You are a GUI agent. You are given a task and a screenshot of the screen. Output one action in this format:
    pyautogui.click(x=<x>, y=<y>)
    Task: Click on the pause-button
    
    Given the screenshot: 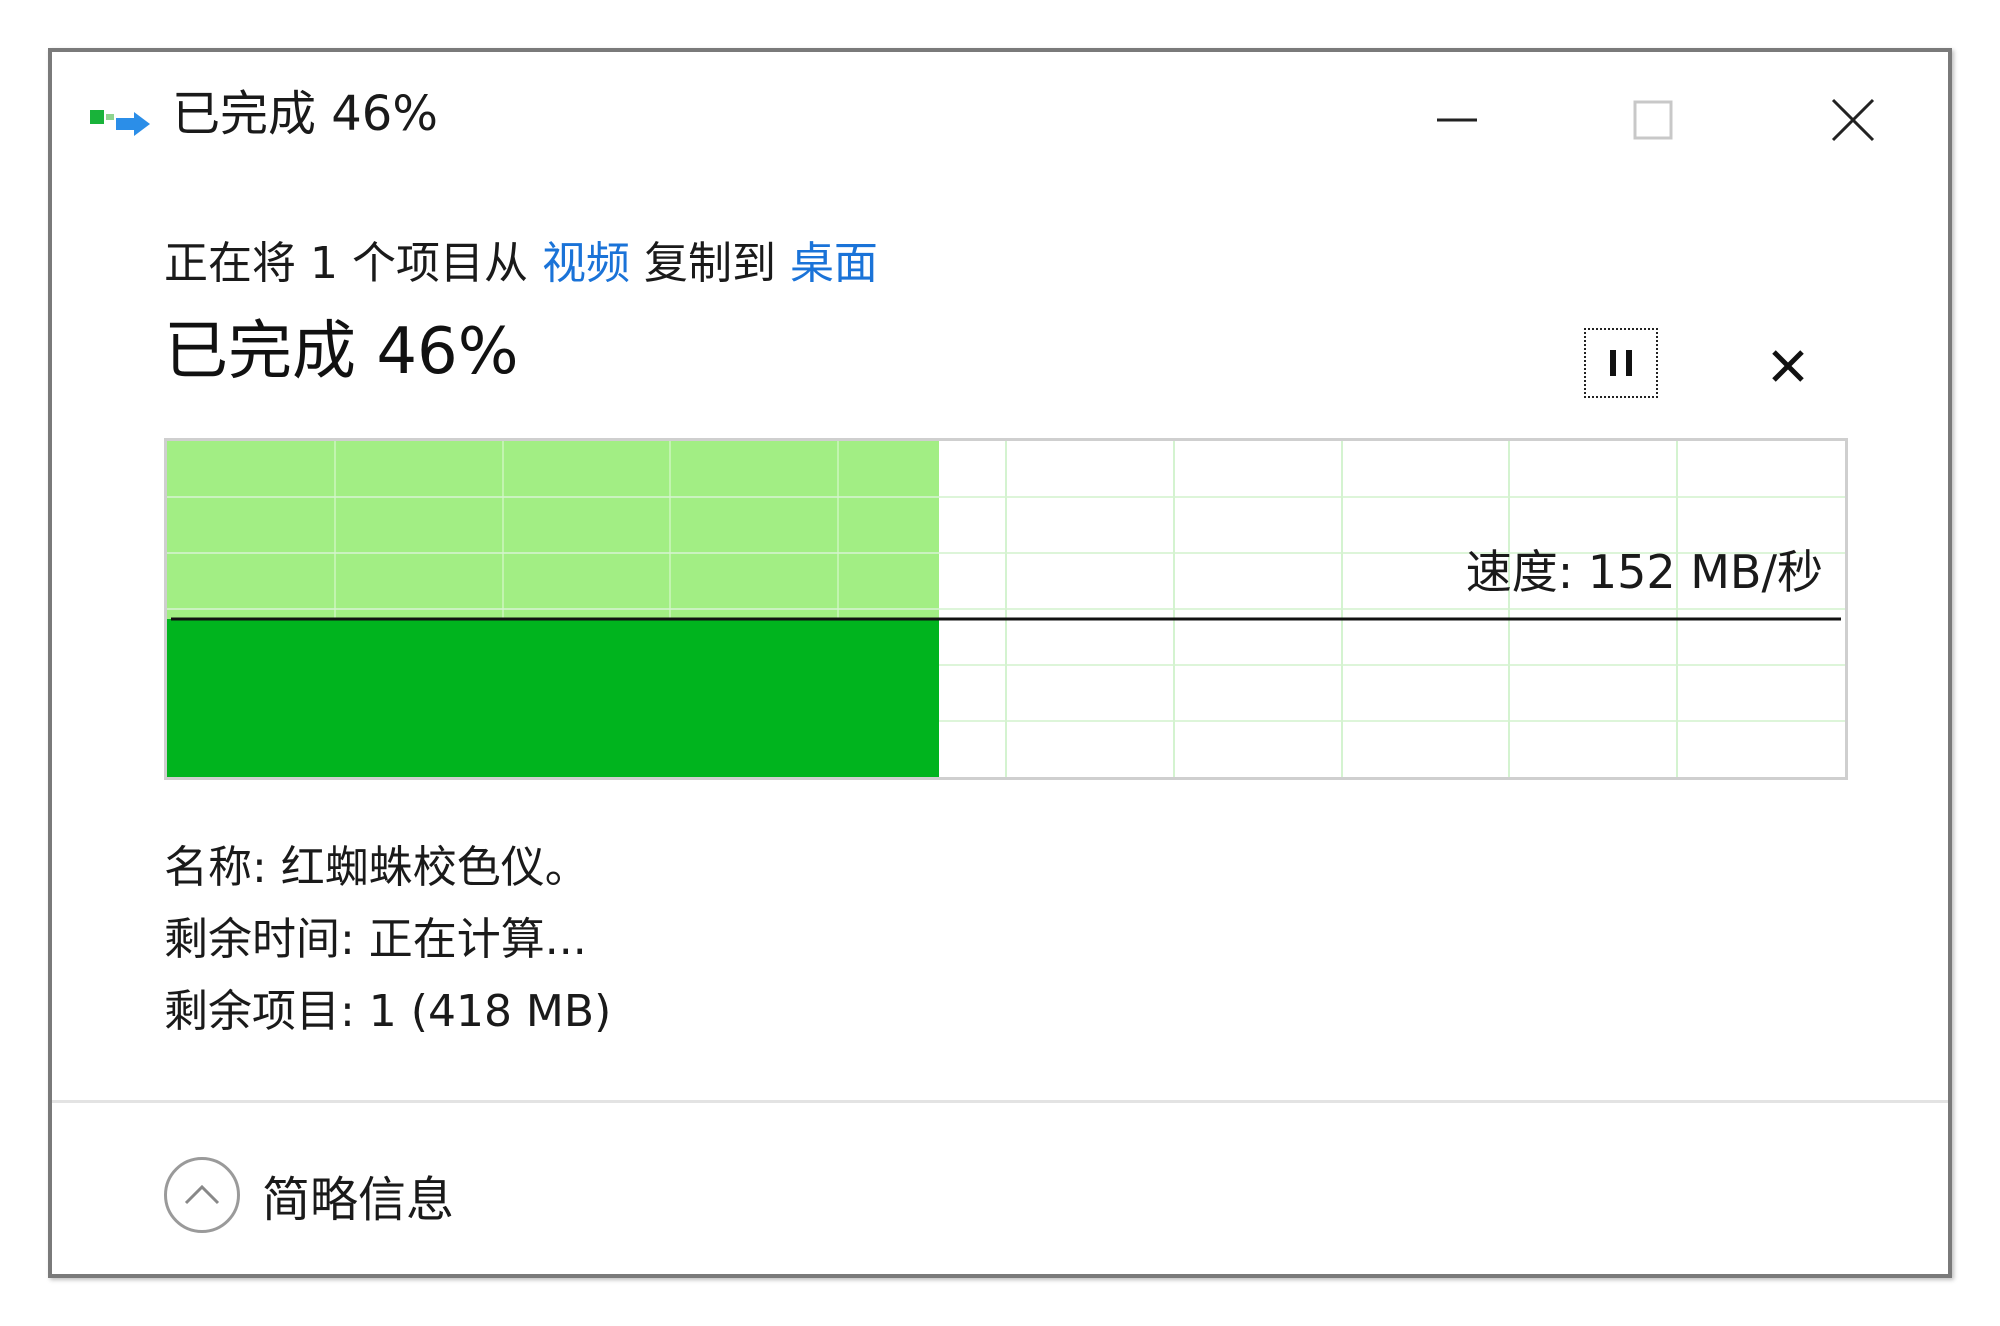 What is the action you would take?
    pyautogui.click(x=1621, y=363)
    